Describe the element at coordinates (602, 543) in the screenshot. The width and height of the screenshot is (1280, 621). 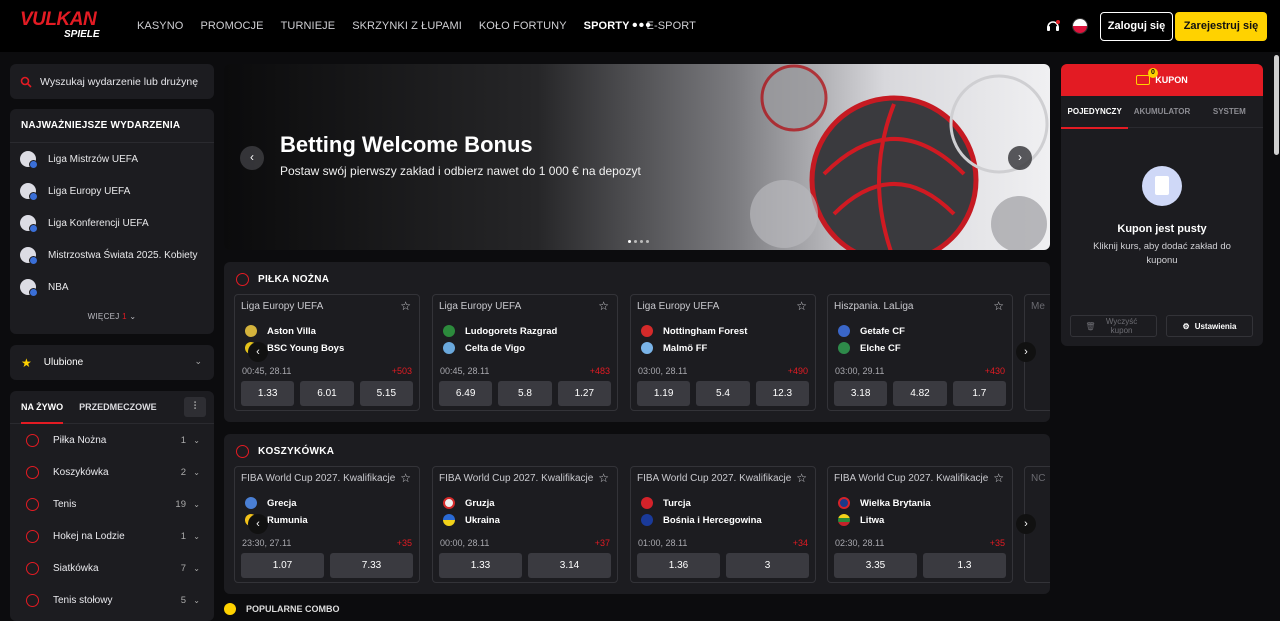
I see `more-markets-link: +37` at that location.